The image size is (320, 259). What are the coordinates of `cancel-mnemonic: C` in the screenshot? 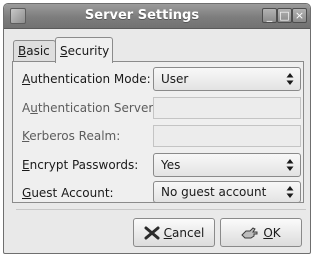 It's located at (168, 232).